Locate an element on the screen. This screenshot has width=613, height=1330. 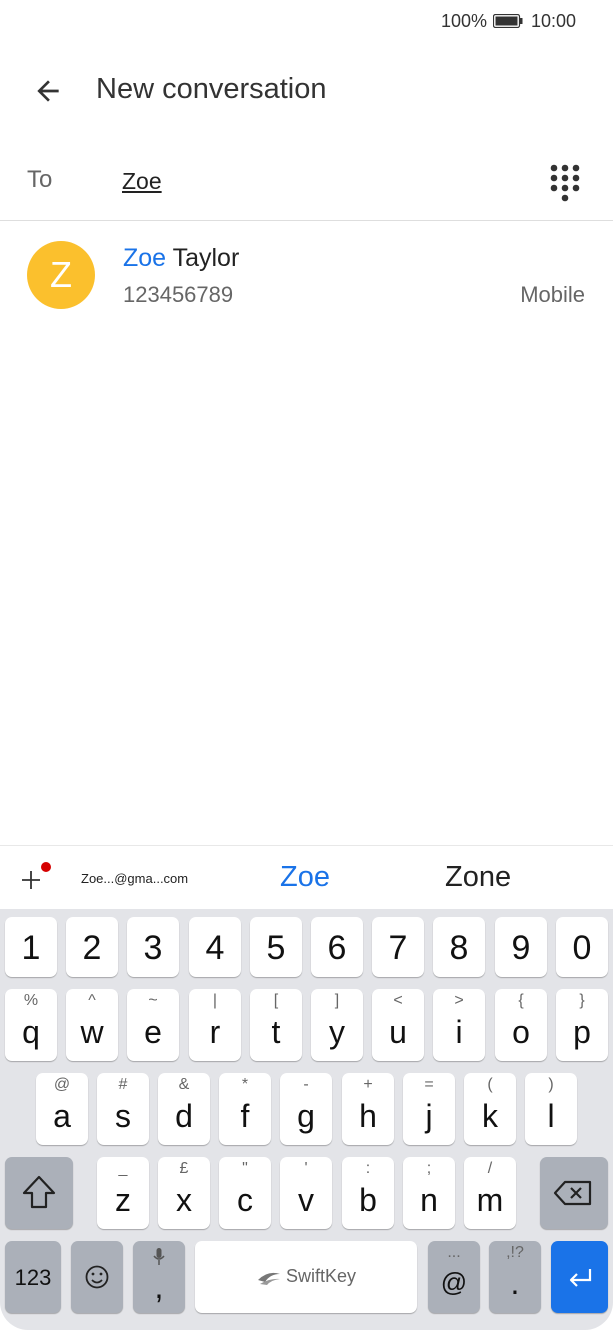
app-bar: New conversation is located at coordinates (306, 91).